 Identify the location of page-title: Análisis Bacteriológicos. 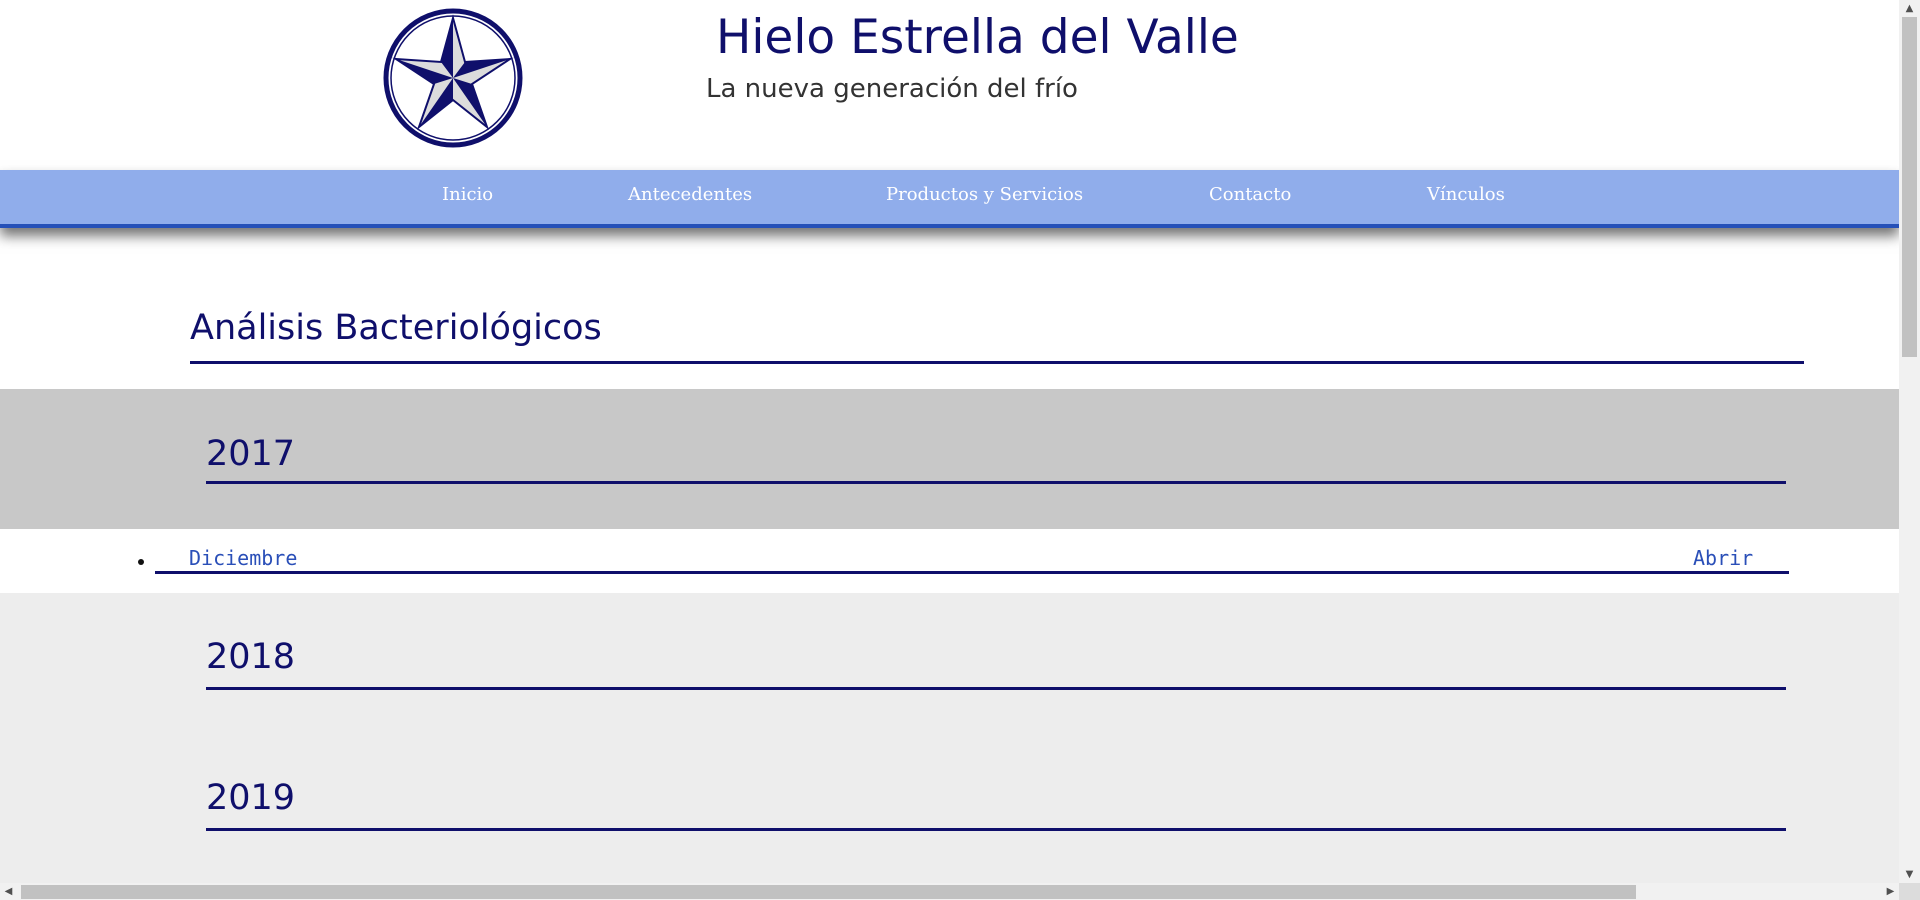
(396, 328).